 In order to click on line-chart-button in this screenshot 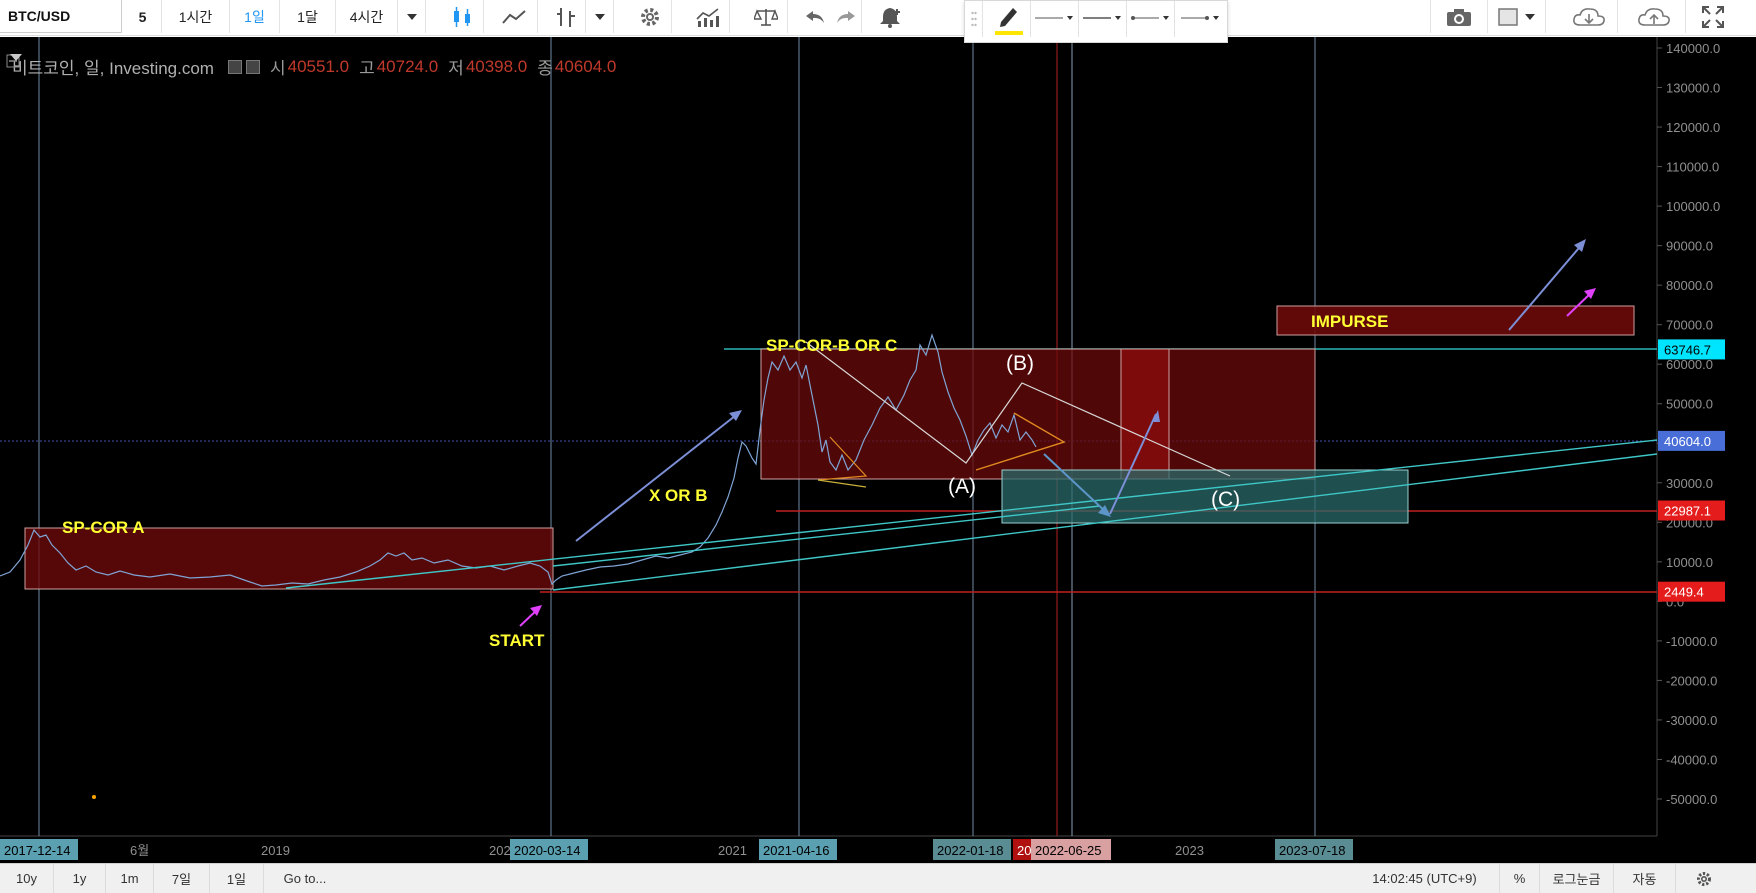, I will do `click(514, 16)`.